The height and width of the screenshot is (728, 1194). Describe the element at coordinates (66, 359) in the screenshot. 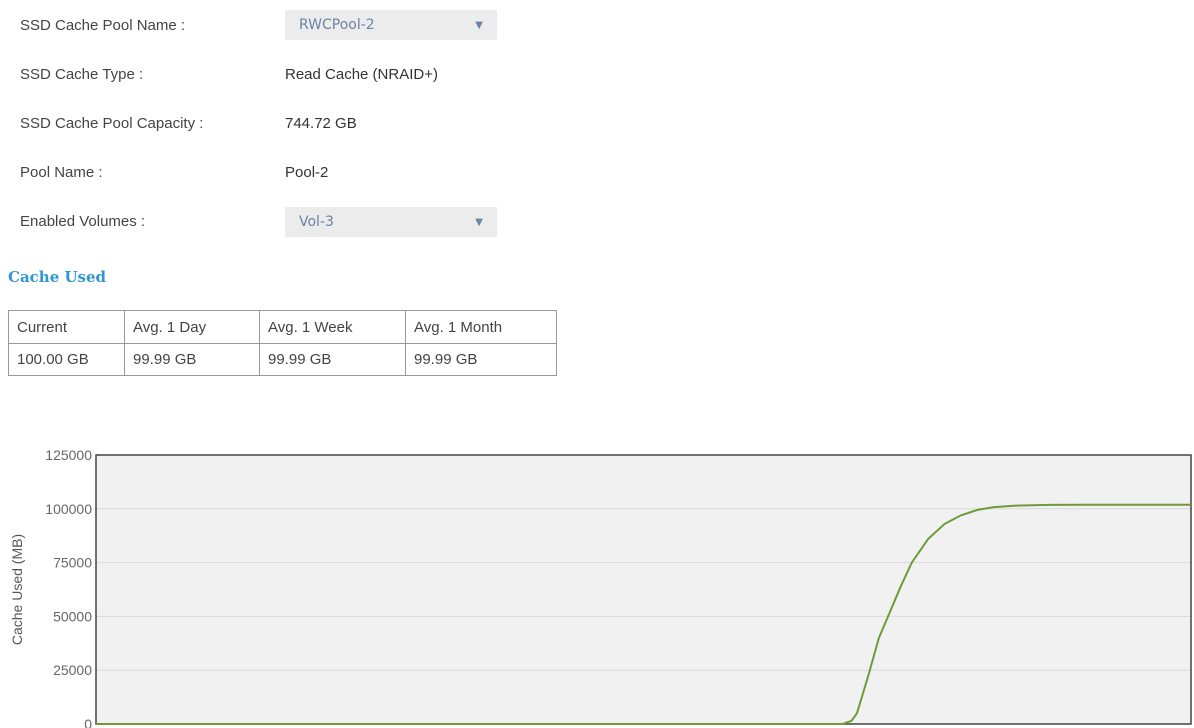

I see `value-current: 100.00 GB` at that location.